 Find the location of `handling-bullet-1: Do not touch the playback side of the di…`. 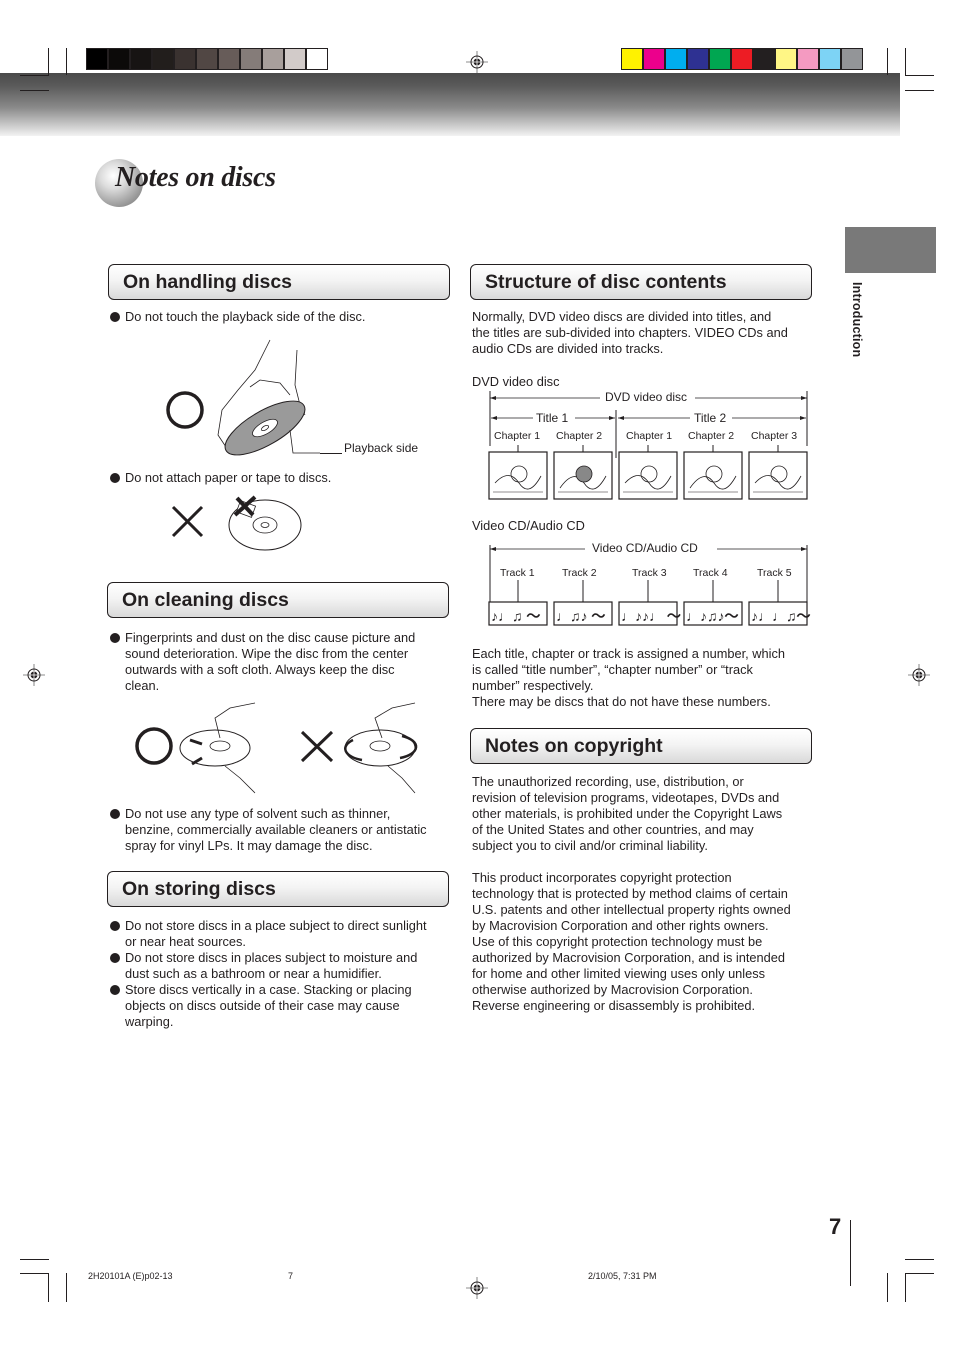

handling-bullet-1: Do not touch the playback side of the di… is located at coordinates (237, 317).